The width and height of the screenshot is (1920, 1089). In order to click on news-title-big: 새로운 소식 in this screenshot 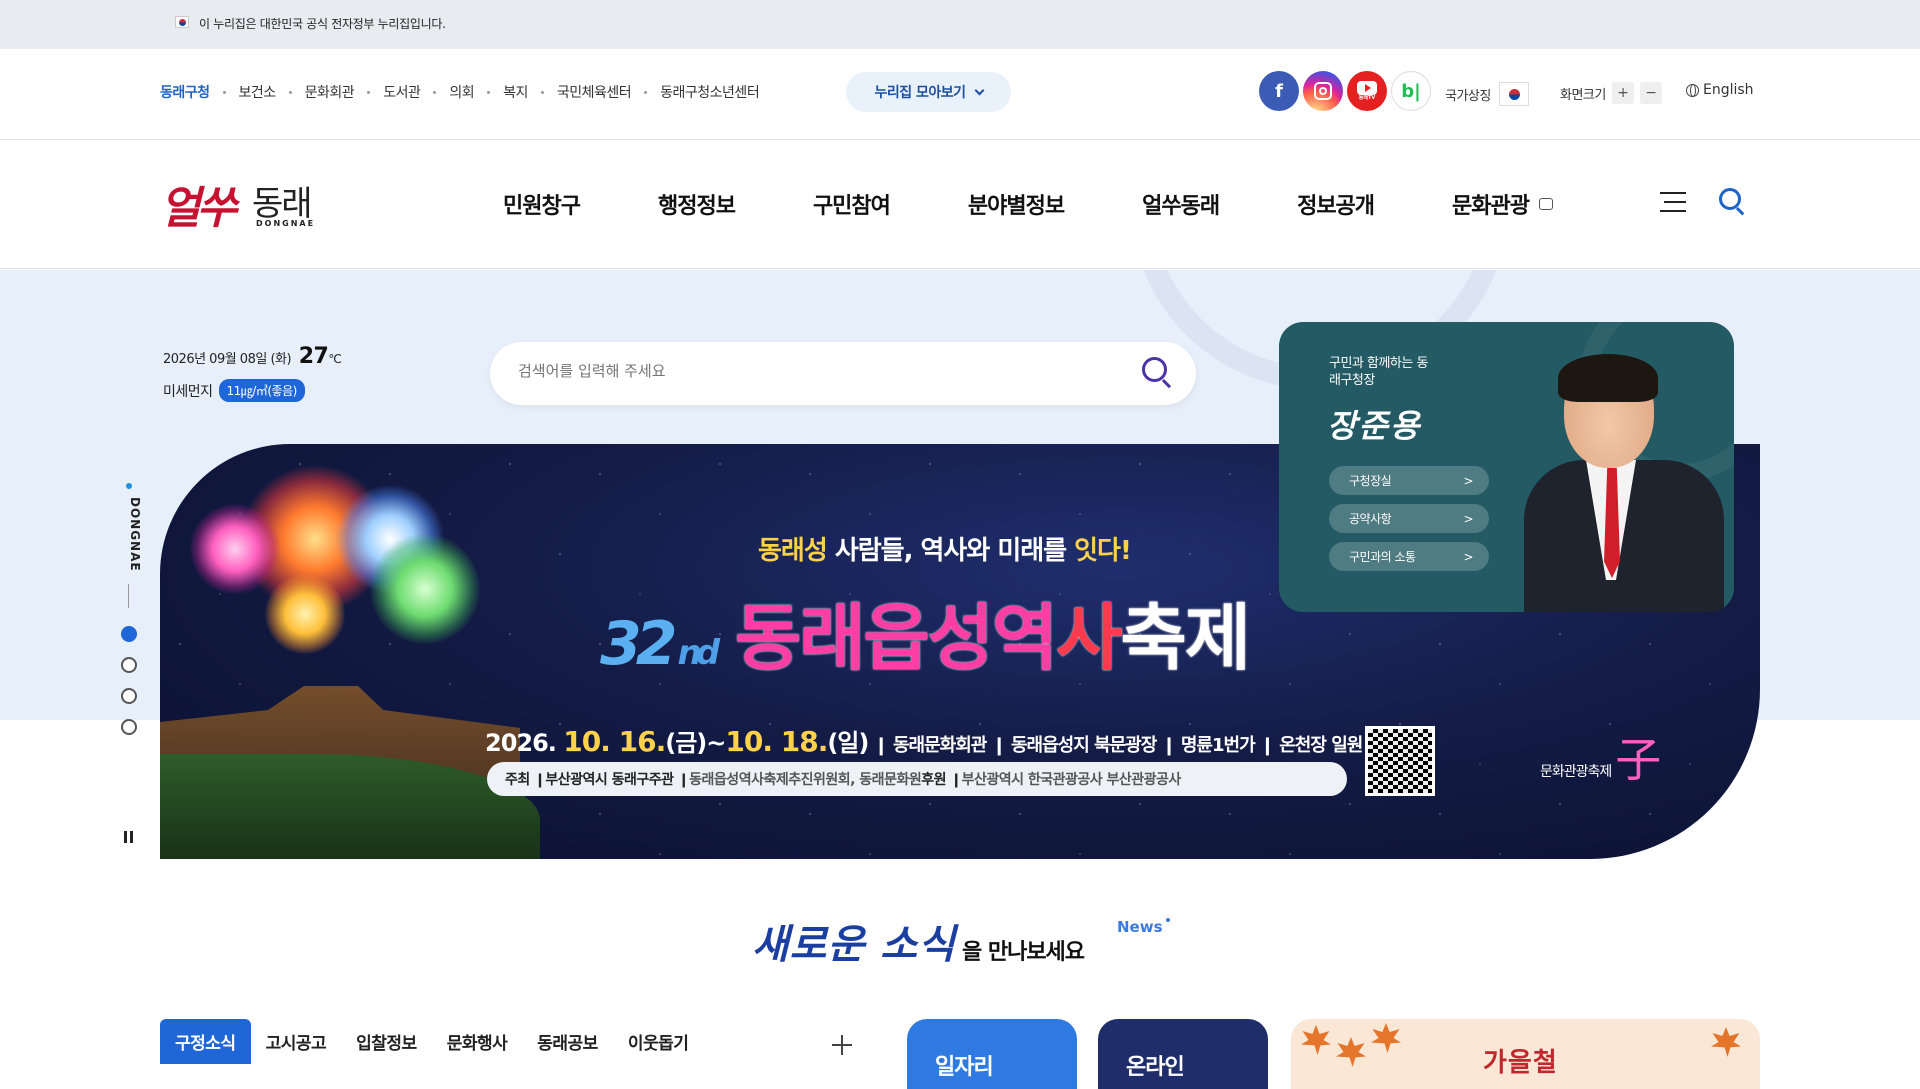, I will do `click(854, 944)`.